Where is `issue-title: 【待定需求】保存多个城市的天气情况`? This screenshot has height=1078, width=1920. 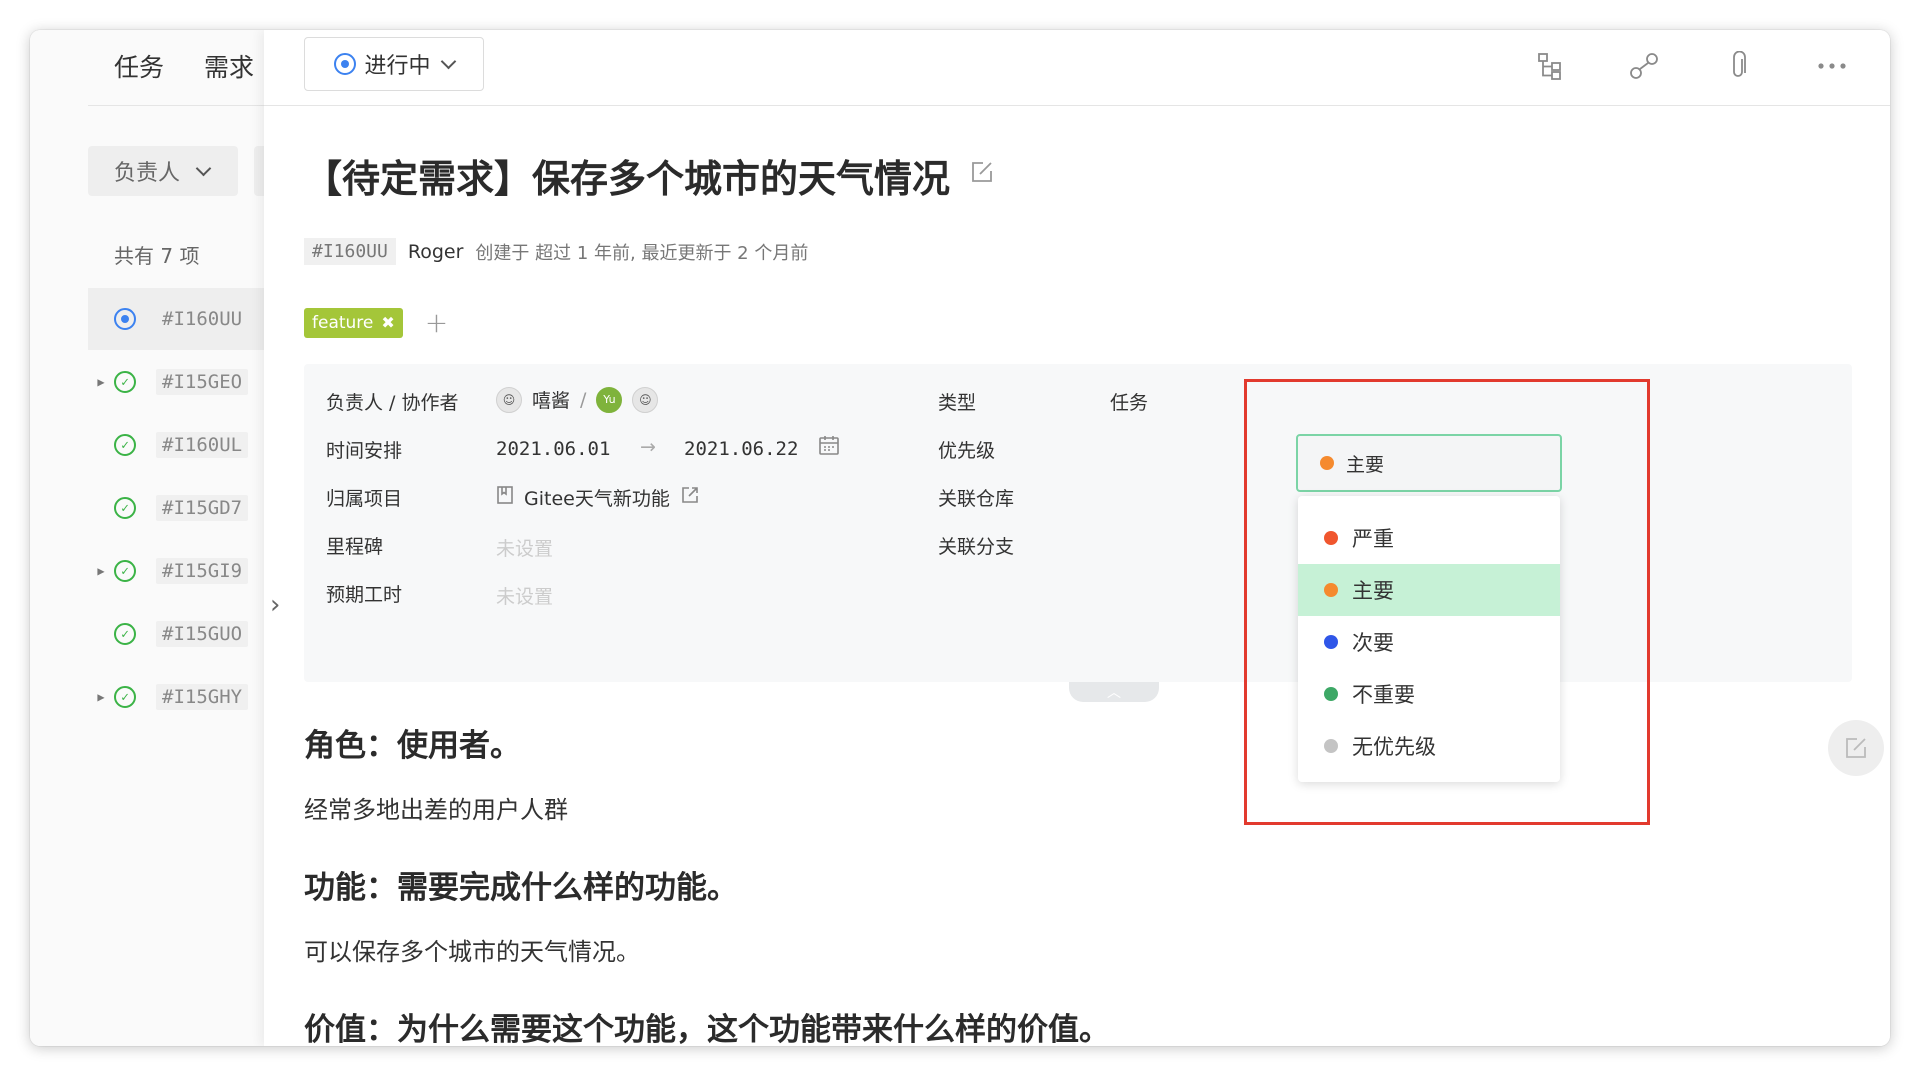
issue-title: 【待定需求】保存多个城市的天气情况 is located at coordinates (627, 179).